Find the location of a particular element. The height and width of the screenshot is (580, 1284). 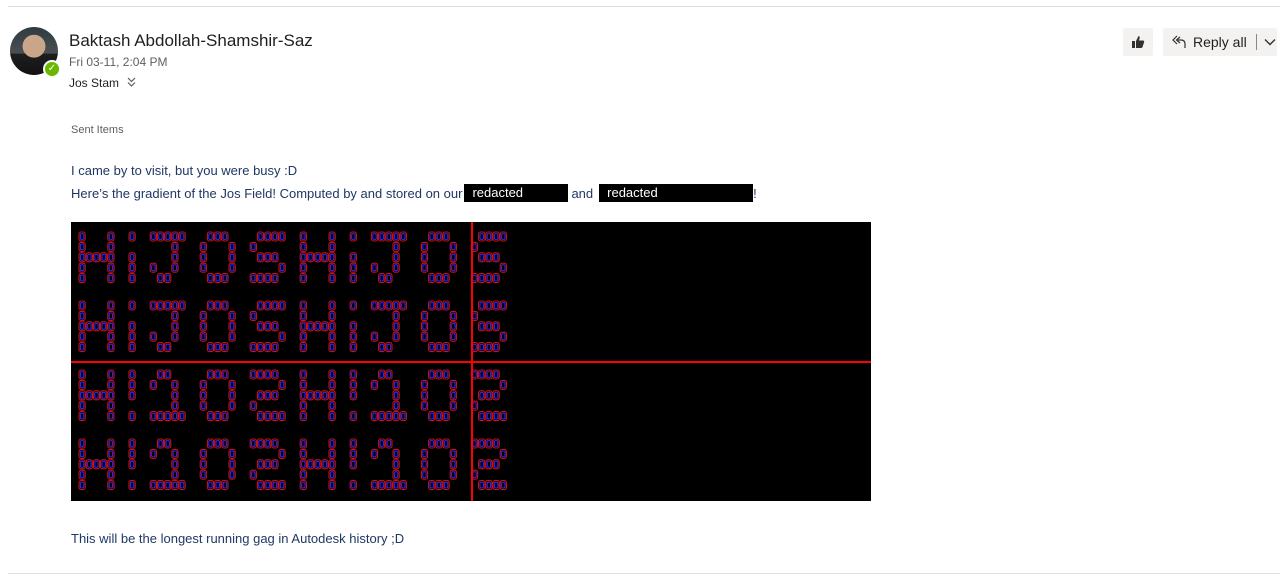

sender-name: Baktash Abdollah-Shamshir-Saz is located at coordinates (191, 41).